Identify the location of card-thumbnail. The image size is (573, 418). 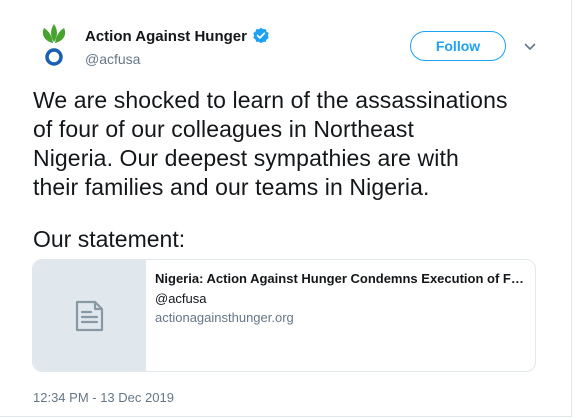
(89, 315).